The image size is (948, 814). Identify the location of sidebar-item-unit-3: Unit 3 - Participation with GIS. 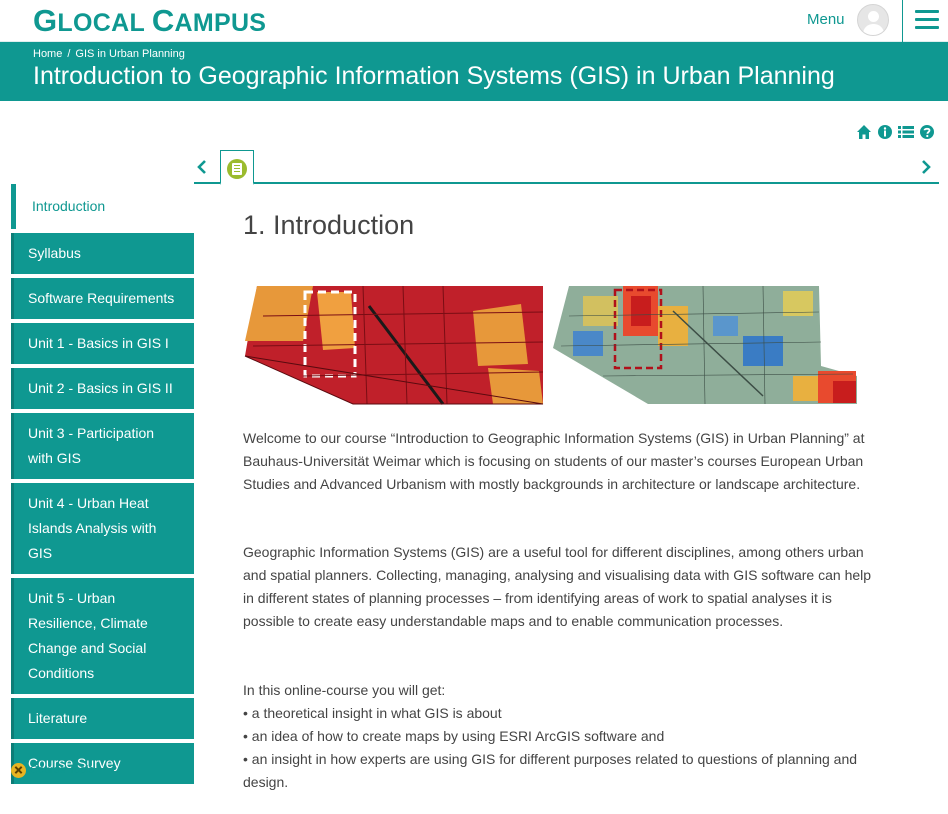
(102, 446).